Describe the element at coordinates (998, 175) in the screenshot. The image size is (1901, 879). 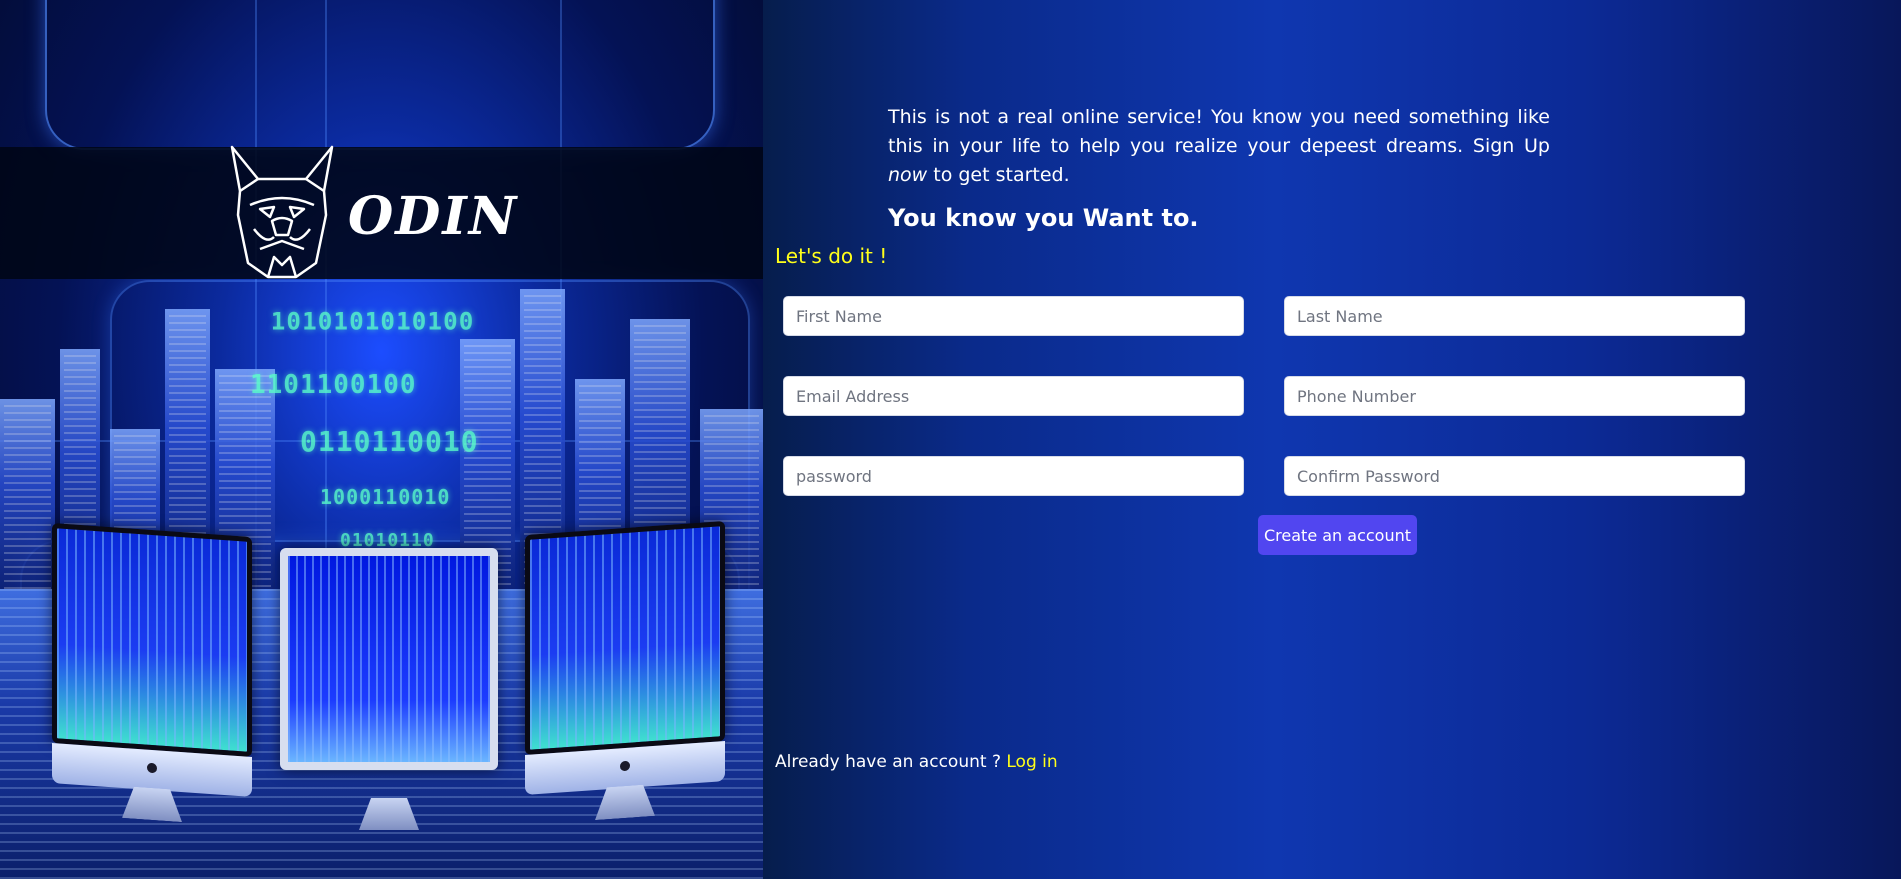
I see `intro-text-end: to get started.` at that location.